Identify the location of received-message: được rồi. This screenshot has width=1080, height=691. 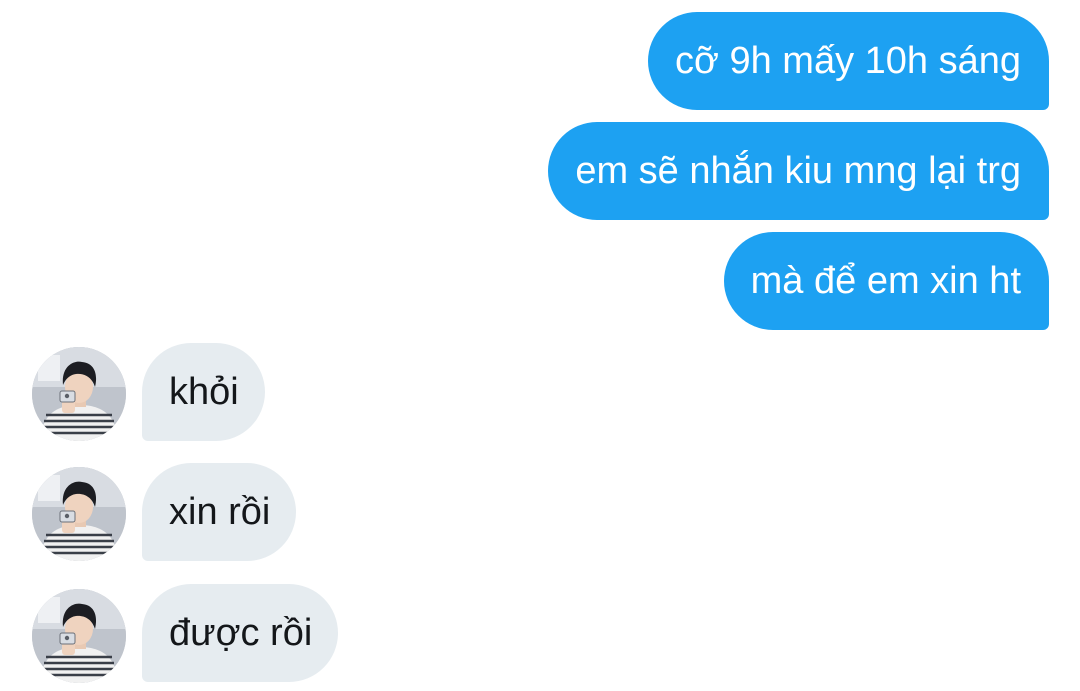
(240, 633).